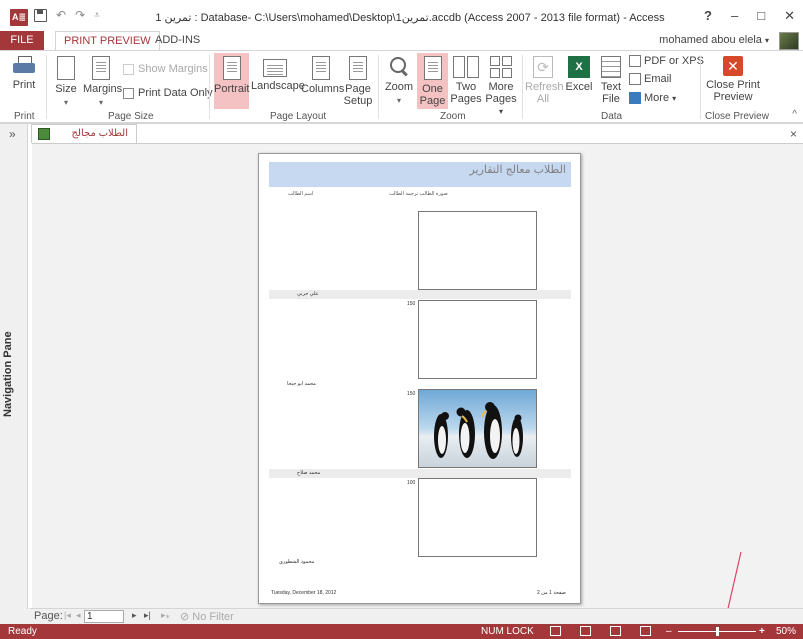 This screenshot has width=803, height=639. Describe the element at coordinates (278, 86) in the screenshot. I see `landscape-label: Landscape` at that location.